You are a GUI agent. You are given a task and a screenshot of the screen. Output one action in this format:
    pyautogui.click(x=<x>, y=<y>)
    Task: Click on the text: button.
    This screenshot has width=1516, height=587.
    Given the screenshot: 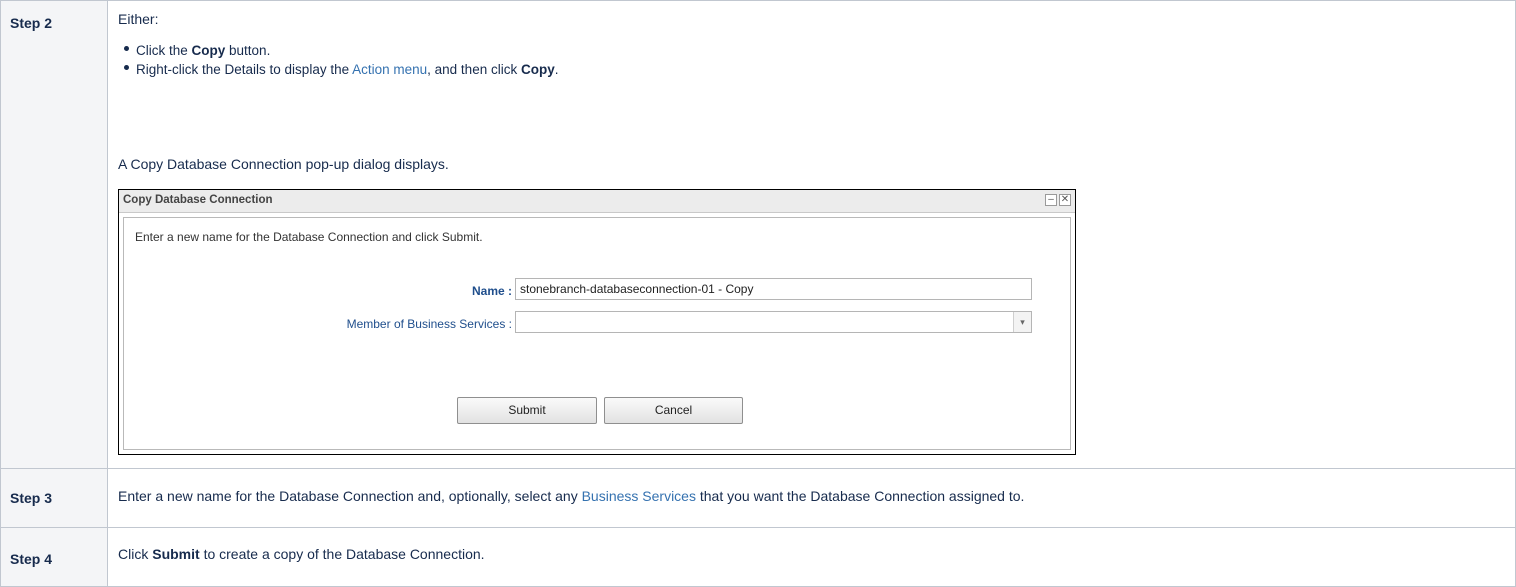 What is the action you would take?
    pyautogui.click(x=248, y=50)
    